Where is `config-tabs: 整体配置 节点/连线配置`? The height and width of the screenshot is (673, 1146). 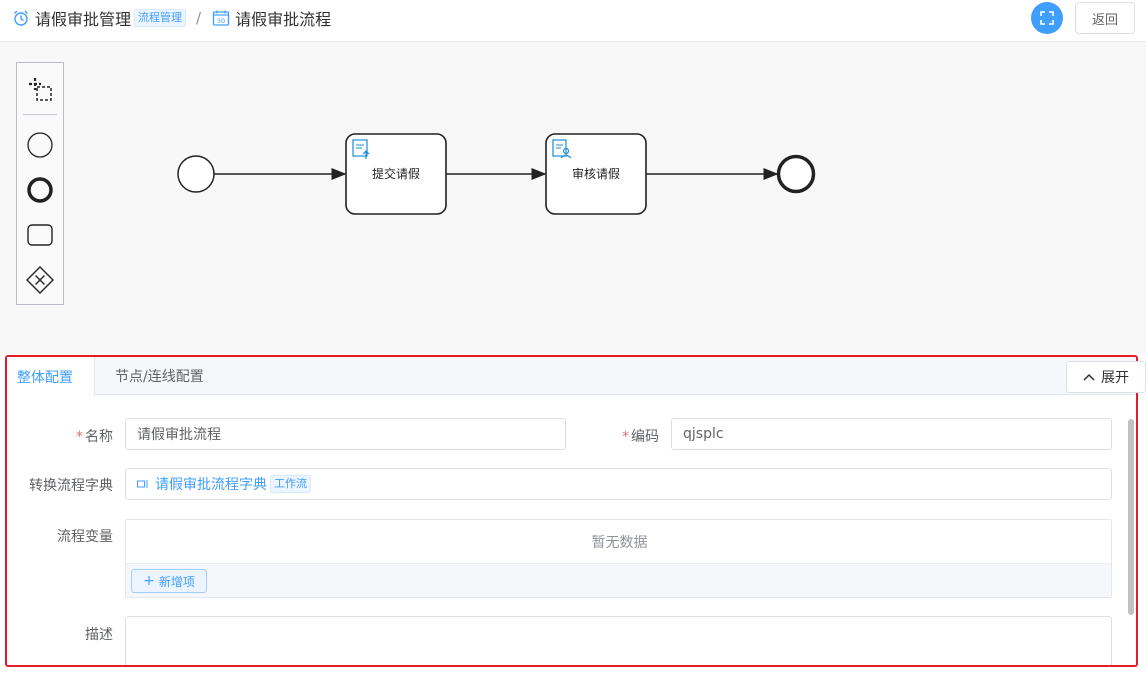
config-tabs: 整体配置 节点/连线配置 is located at coordinates (571, 376).